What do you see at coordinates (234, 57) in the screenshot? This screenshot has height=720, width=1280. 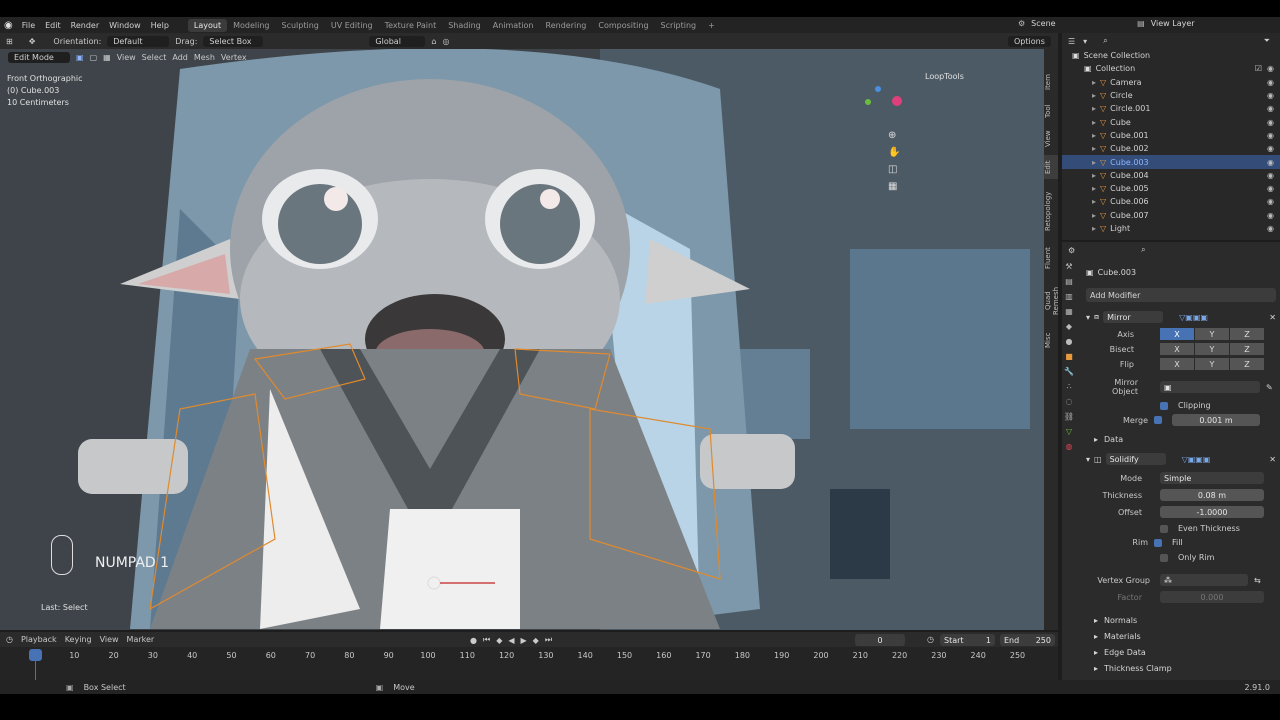 I see `menu-vertex: Vertex` at bounding box center [234, 57].